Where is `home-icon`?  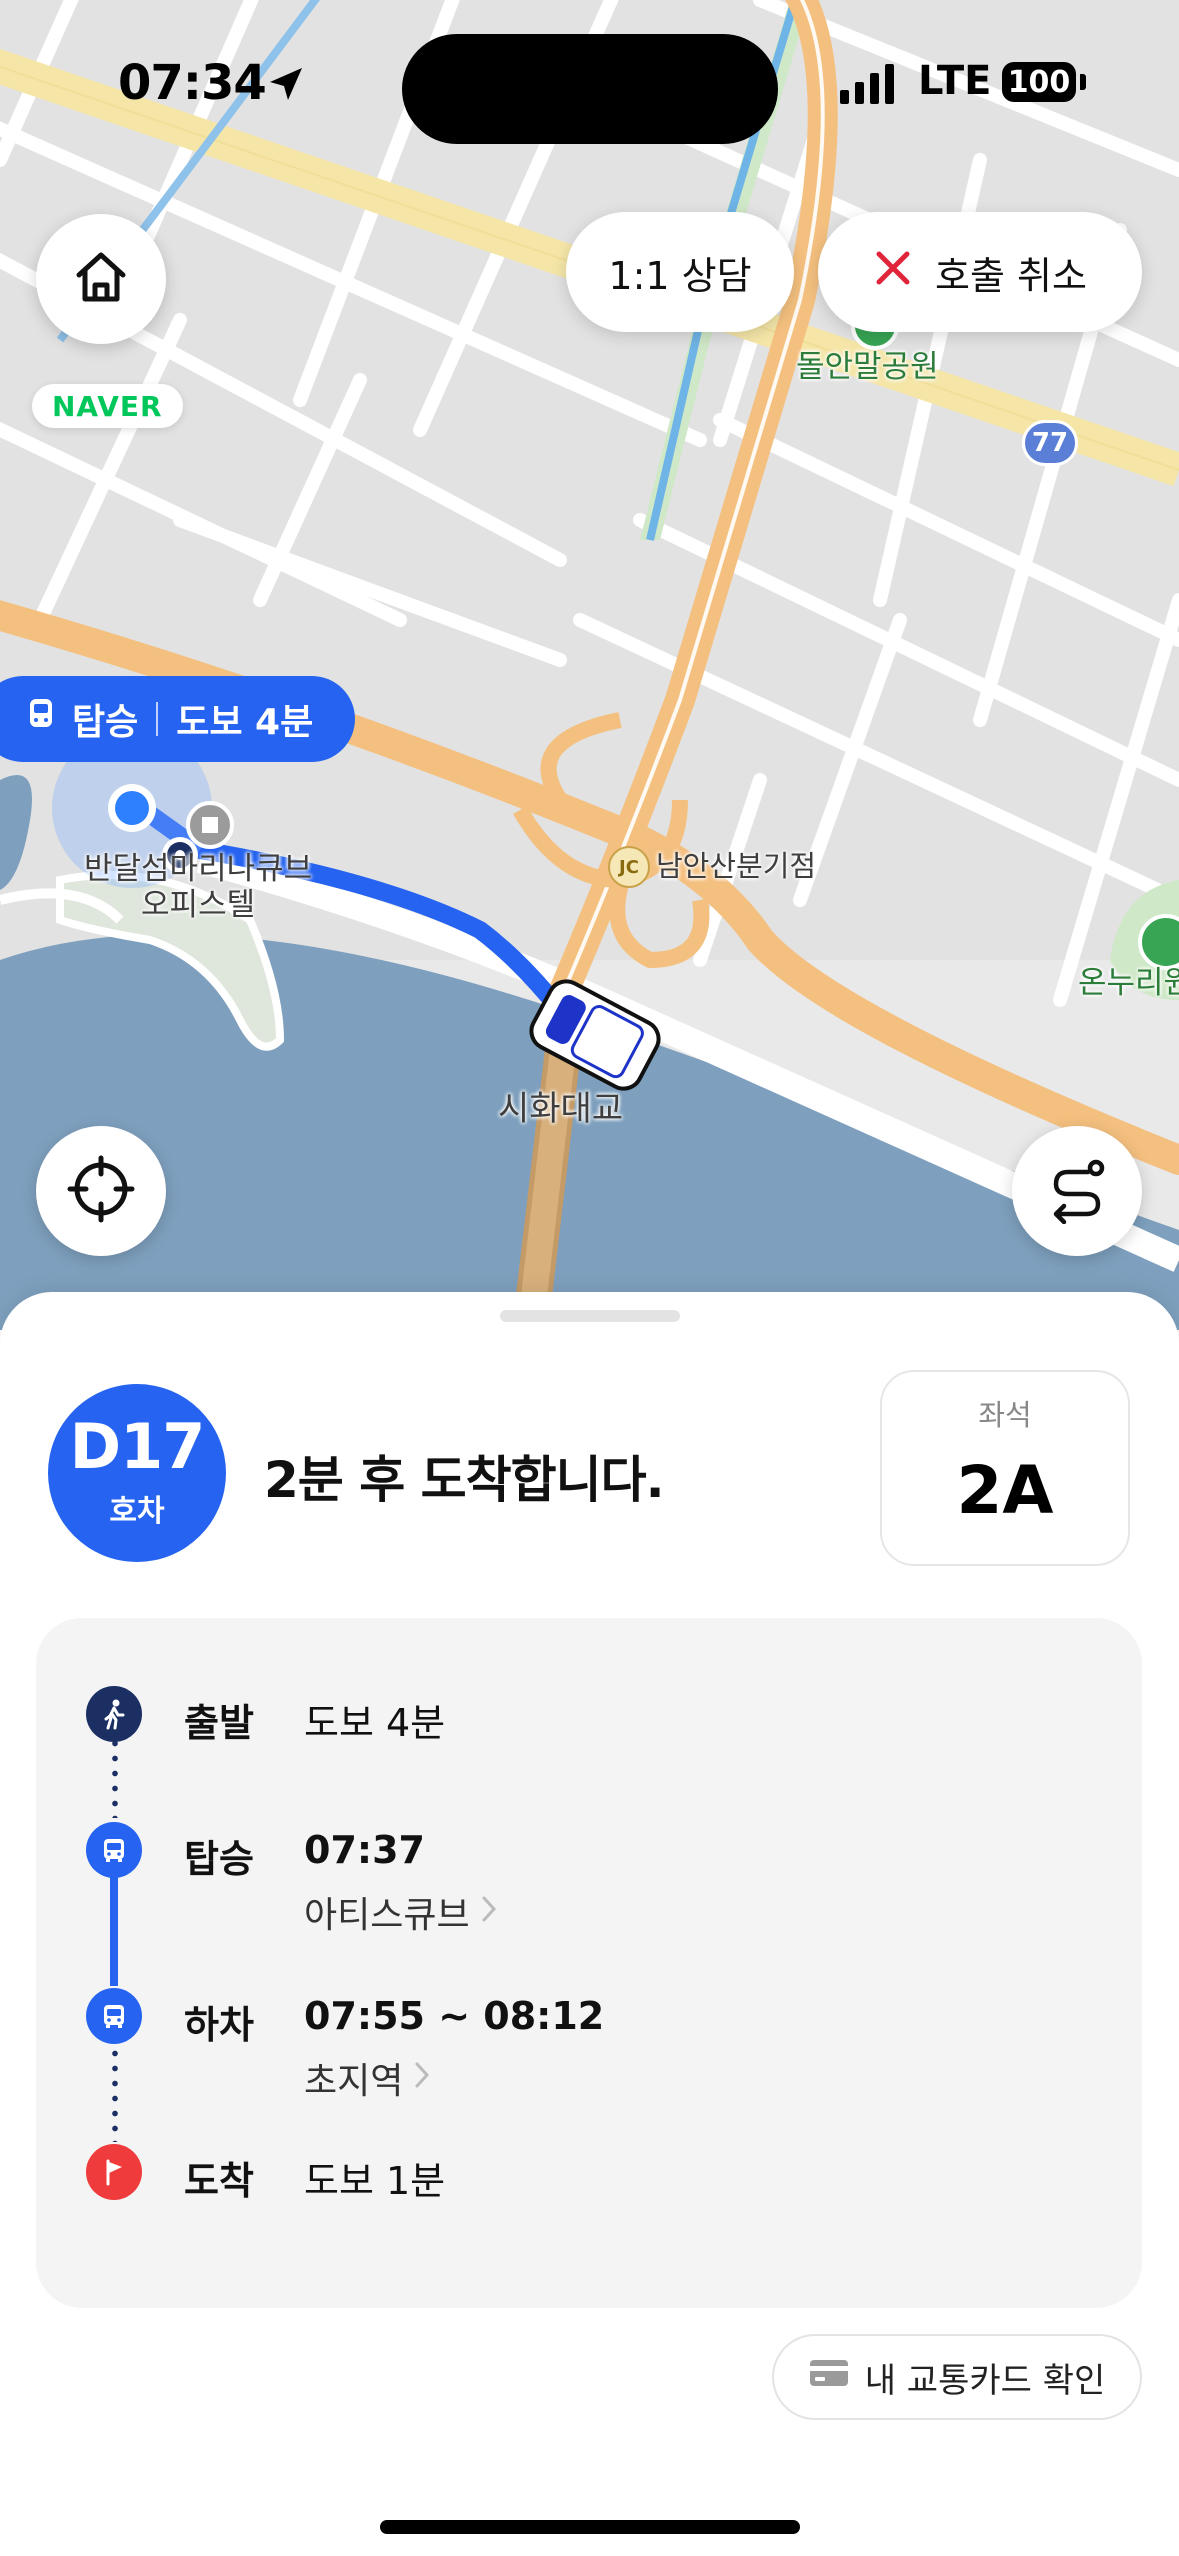
home-icon is located at coordinates (101, 279).